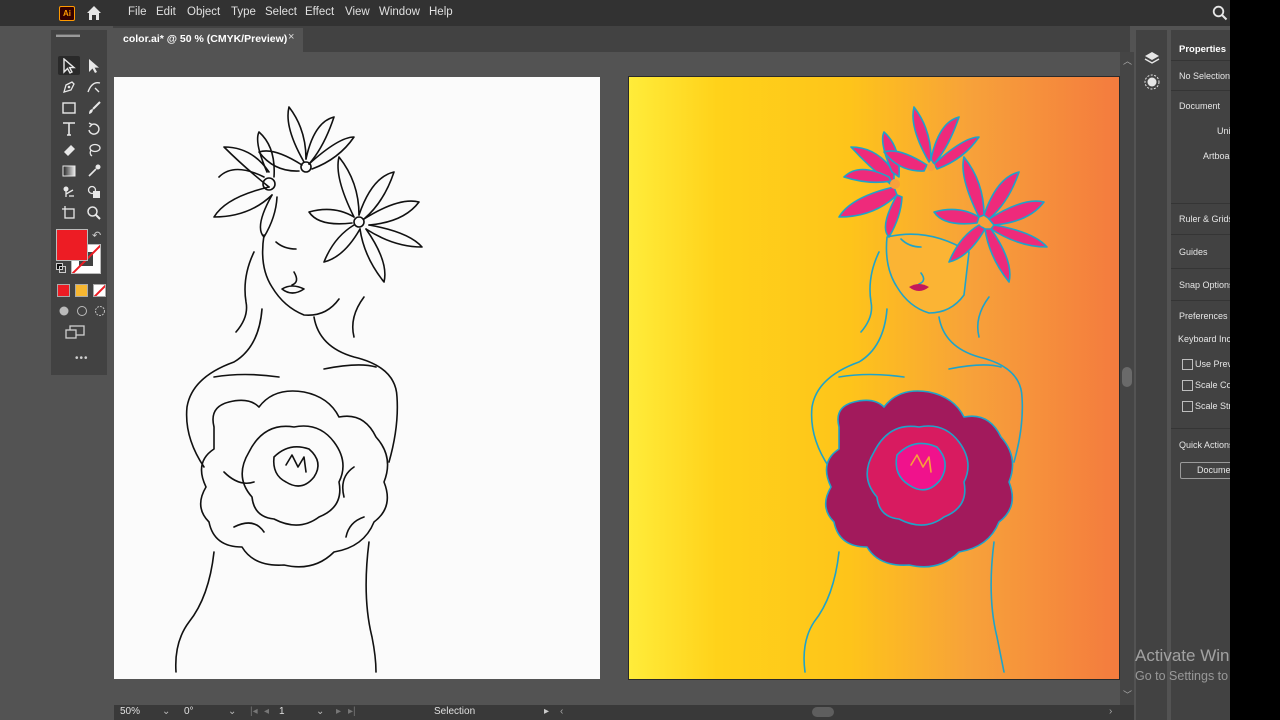 Image resolution: width=1280 pixels, height=720 pixels. I want to click on zoom-tool-icon, so click(94, 212).